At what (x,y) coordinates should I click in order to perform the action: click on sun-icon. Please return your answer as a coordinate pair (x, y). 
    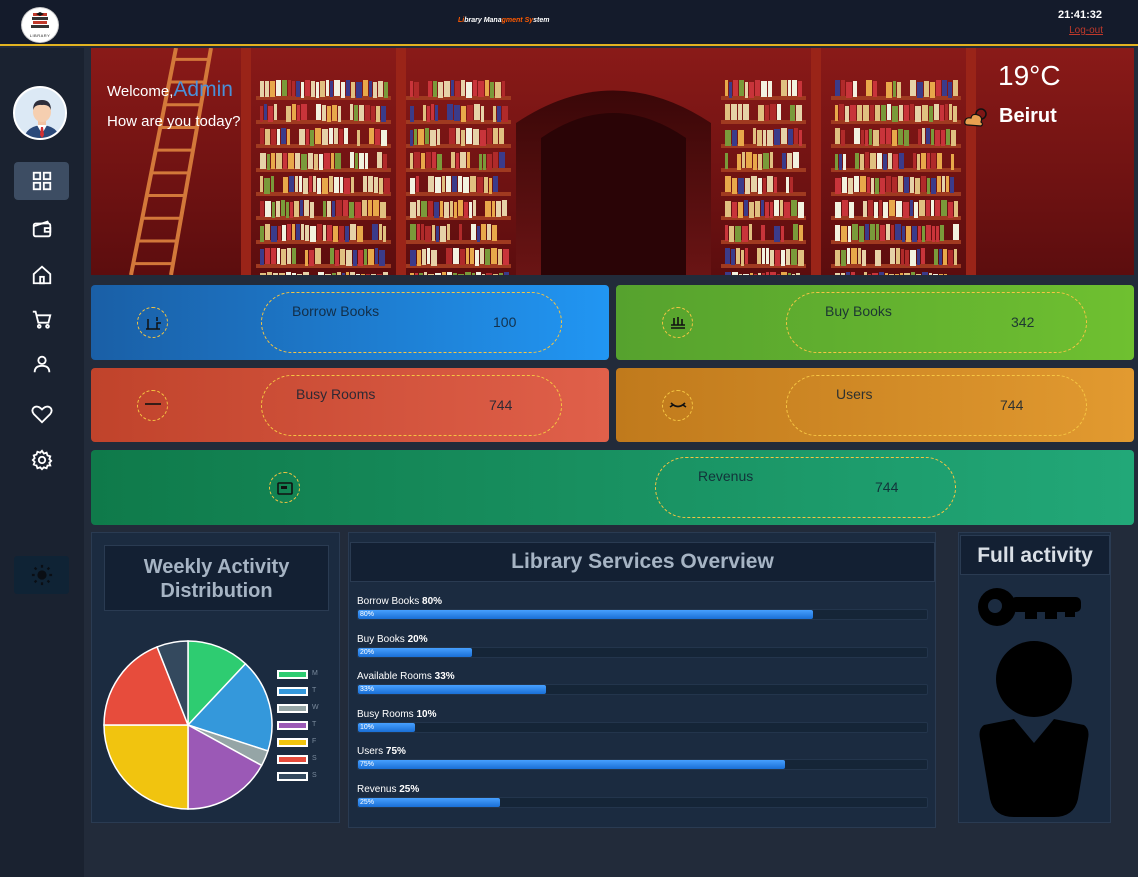
    Looking at the image, I should click on (41, 575).